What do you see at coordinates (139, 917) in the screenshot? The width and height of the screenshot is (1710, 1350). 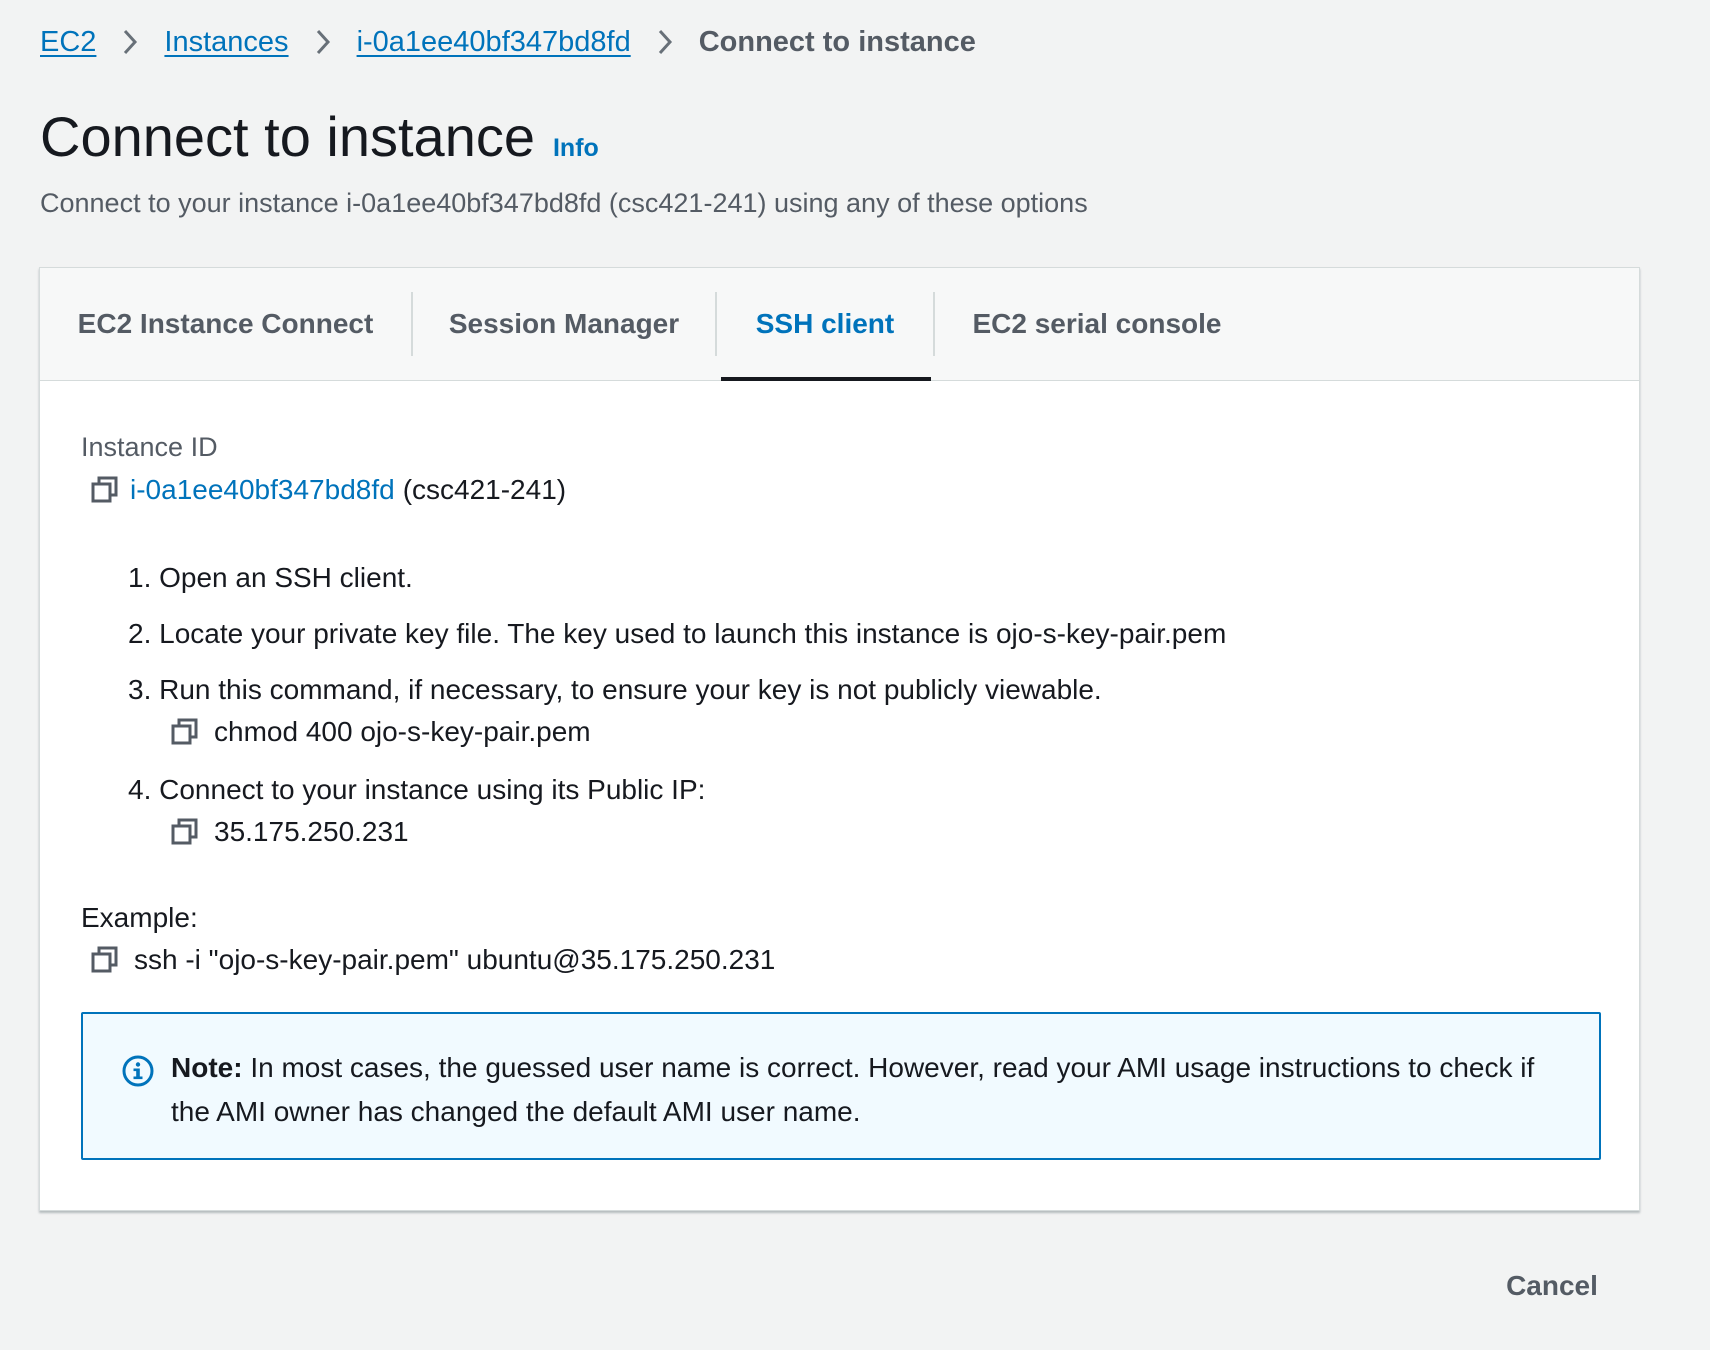 I see `example-label: Example:` at bounding box center [139, 917].